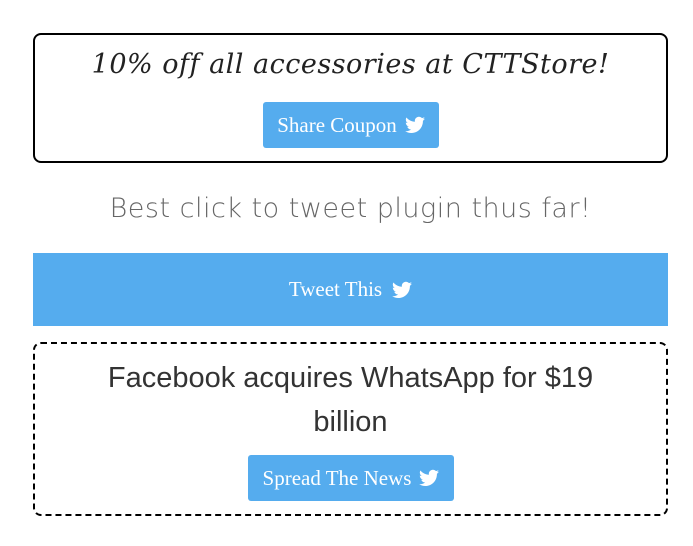 The image size is (693, 546). I want to click on quote-text: Best click to tweet plugin thus far!, so click(350, 208).